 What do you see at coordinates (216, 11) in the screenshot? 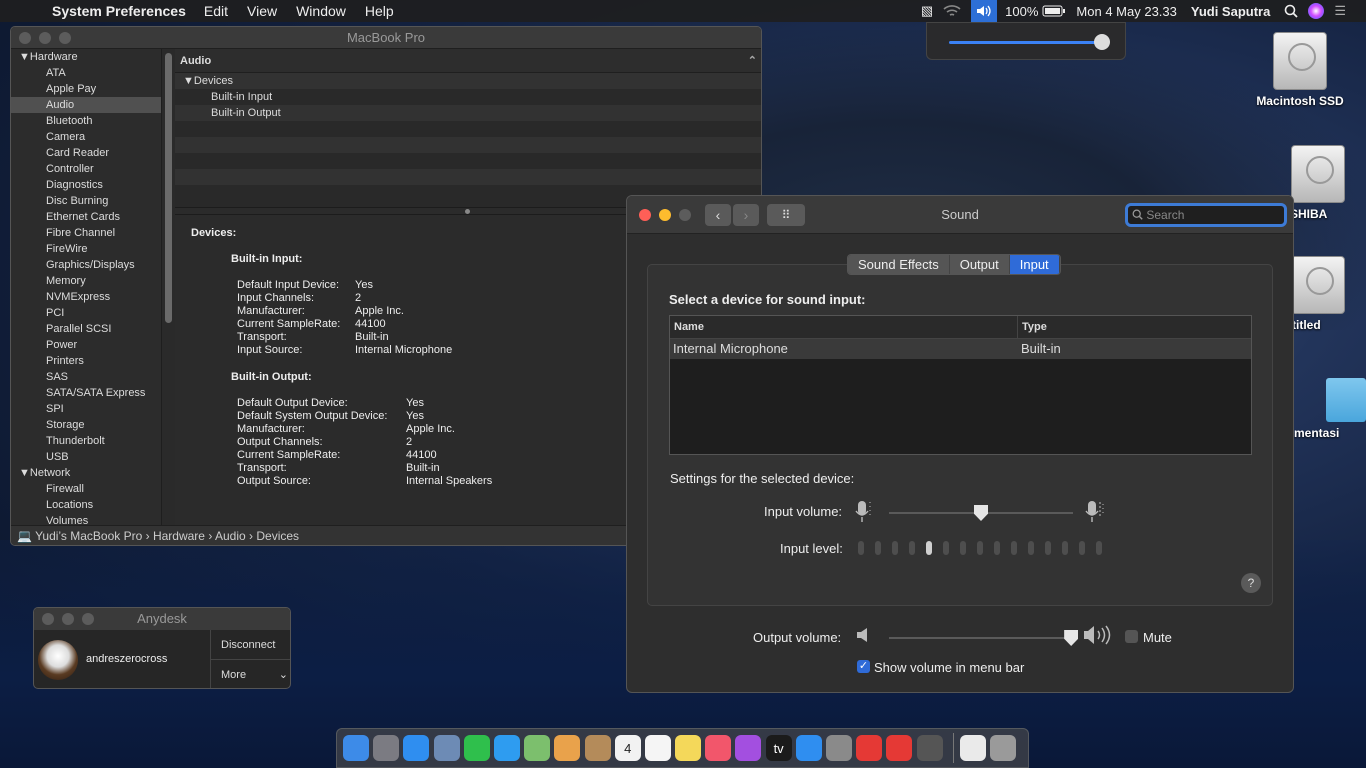
I see `menu-edit: Edit` at bounding box center [216, 11].